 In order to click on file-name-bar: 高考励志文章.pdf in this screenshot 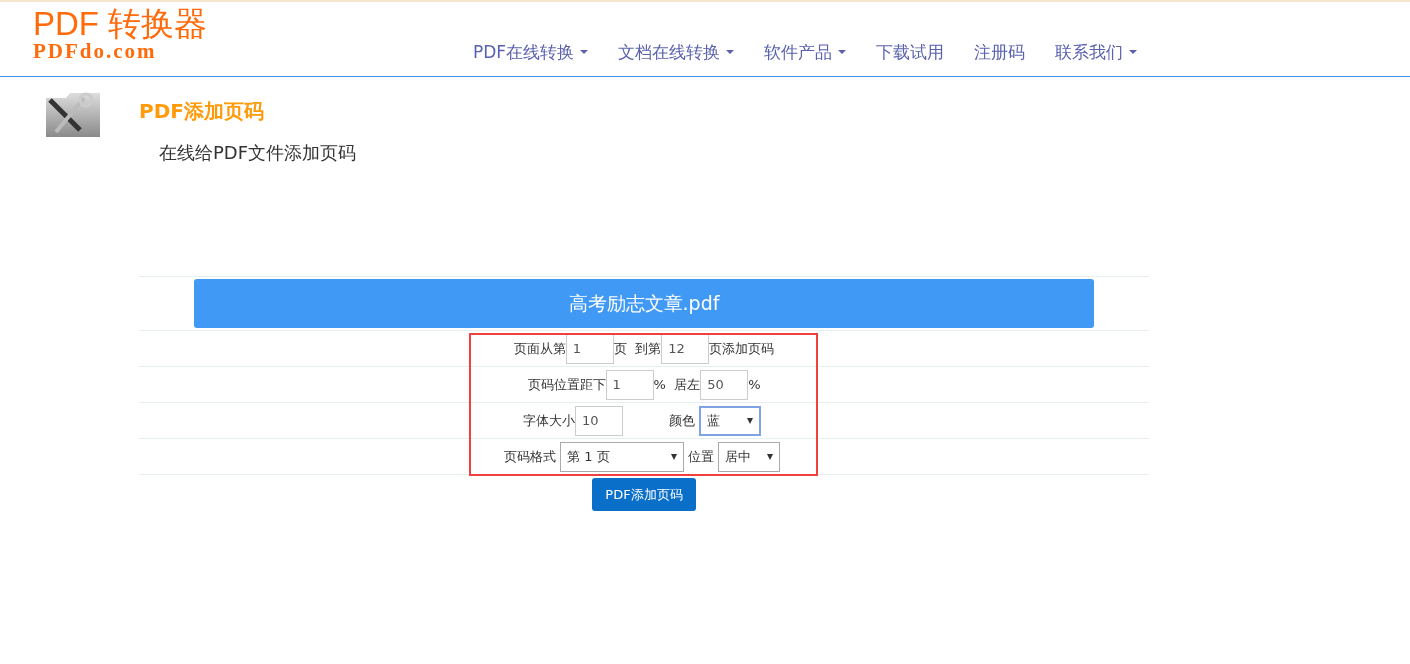, I will do `click(644, 303)`.